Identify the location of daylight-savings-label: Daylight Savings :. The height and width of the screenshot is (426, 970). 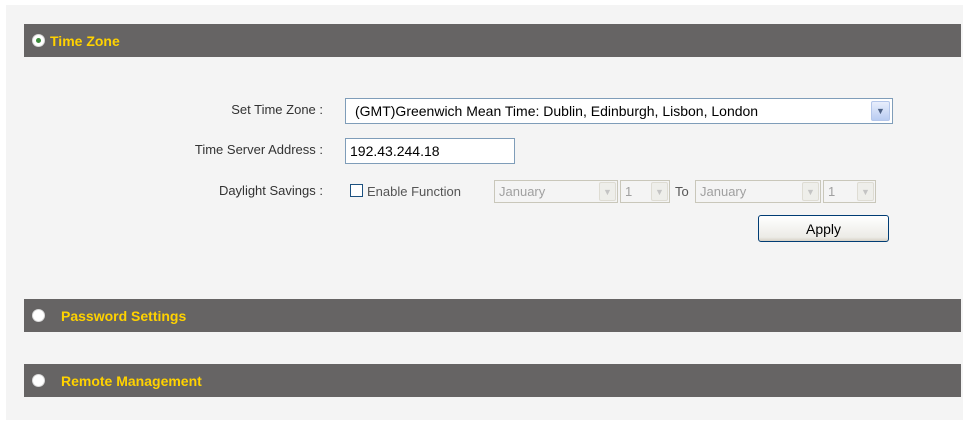
(270, 190).